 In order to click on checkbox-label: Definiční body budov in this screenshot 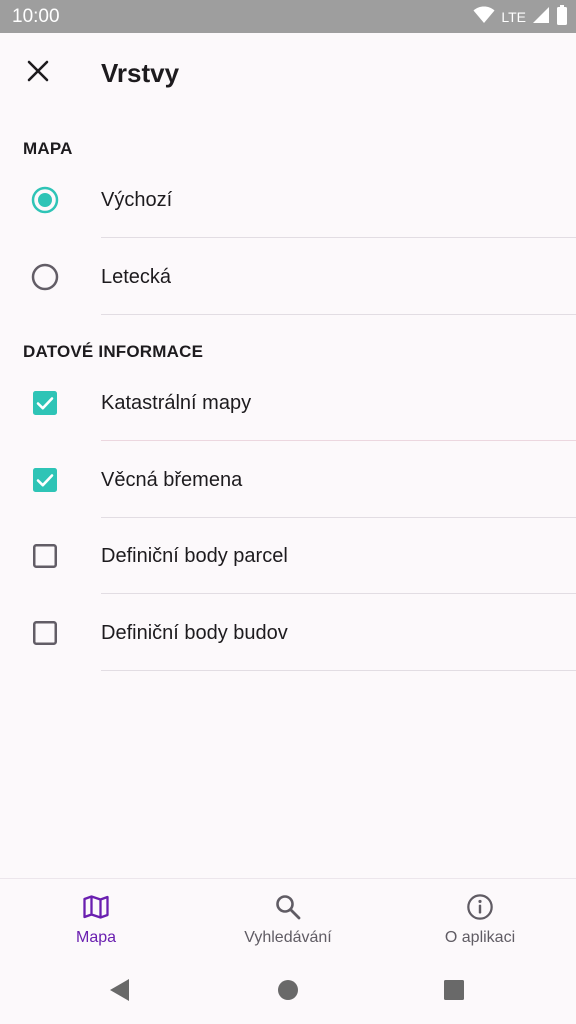, I will do `click(194, 633)`.